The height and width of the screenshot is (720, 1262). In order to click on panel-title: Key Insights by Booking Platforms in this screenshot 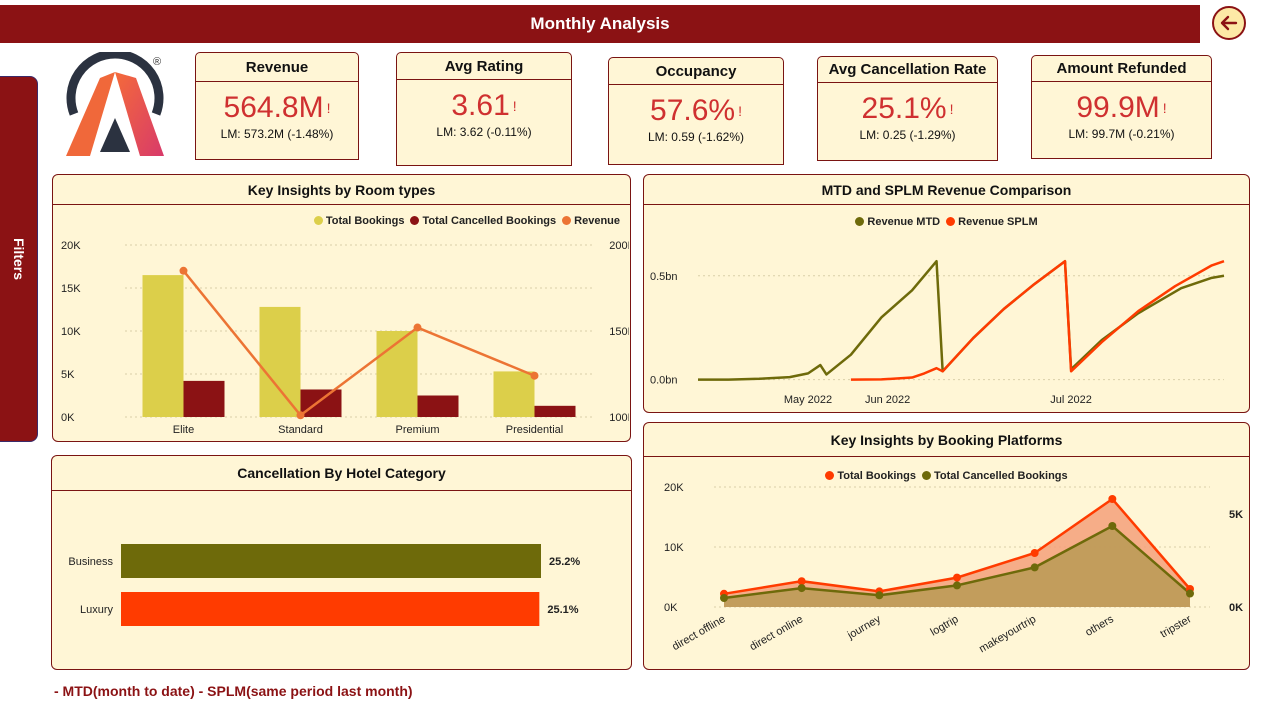, I will do `click(946, 440)`.